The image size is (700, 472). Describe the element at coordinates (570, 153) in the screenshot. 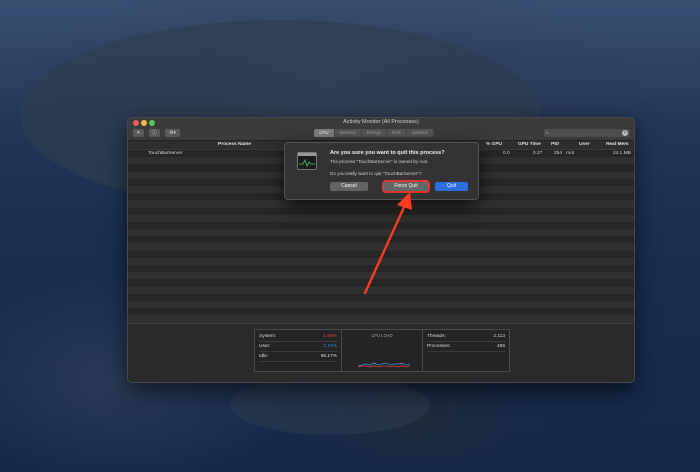

I see `cell-user: root` at that location.